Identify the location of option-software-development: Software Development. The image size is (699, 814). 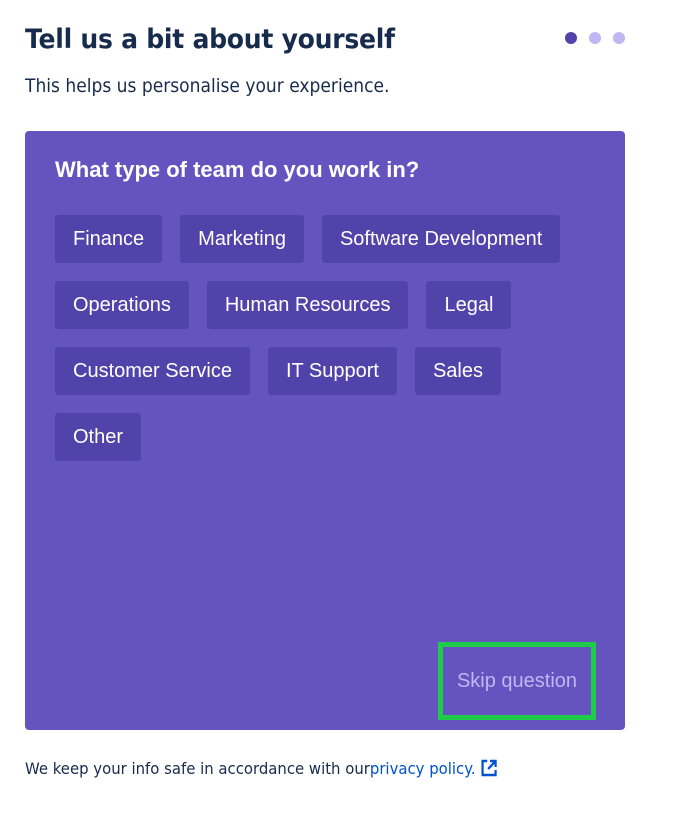
(441, 239).